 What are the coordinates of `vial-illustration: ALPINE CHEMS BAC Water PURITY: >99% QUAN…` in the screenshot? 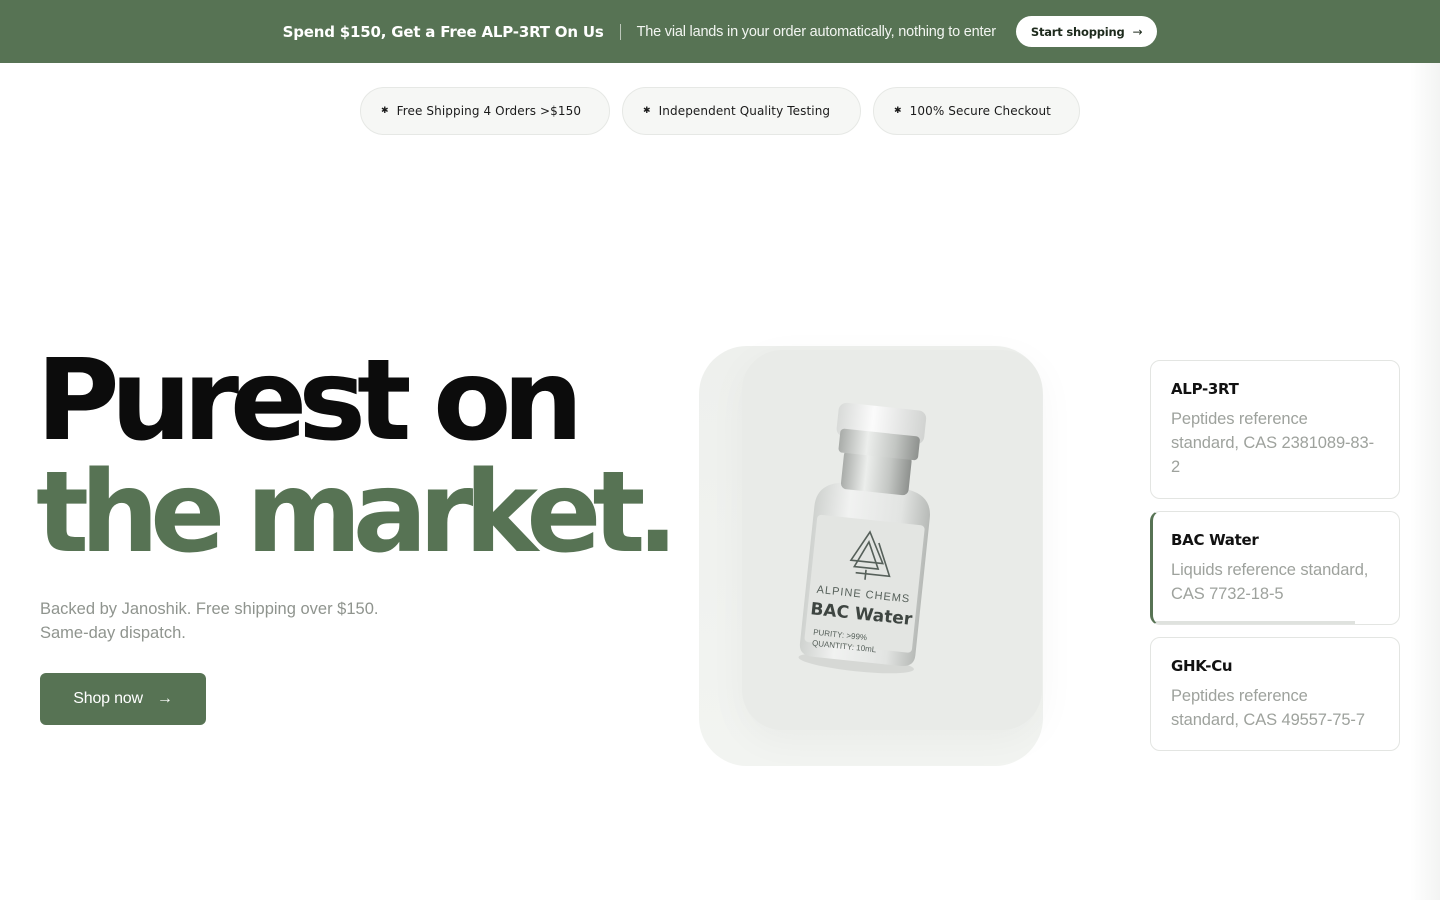 It's located at (864, 538).